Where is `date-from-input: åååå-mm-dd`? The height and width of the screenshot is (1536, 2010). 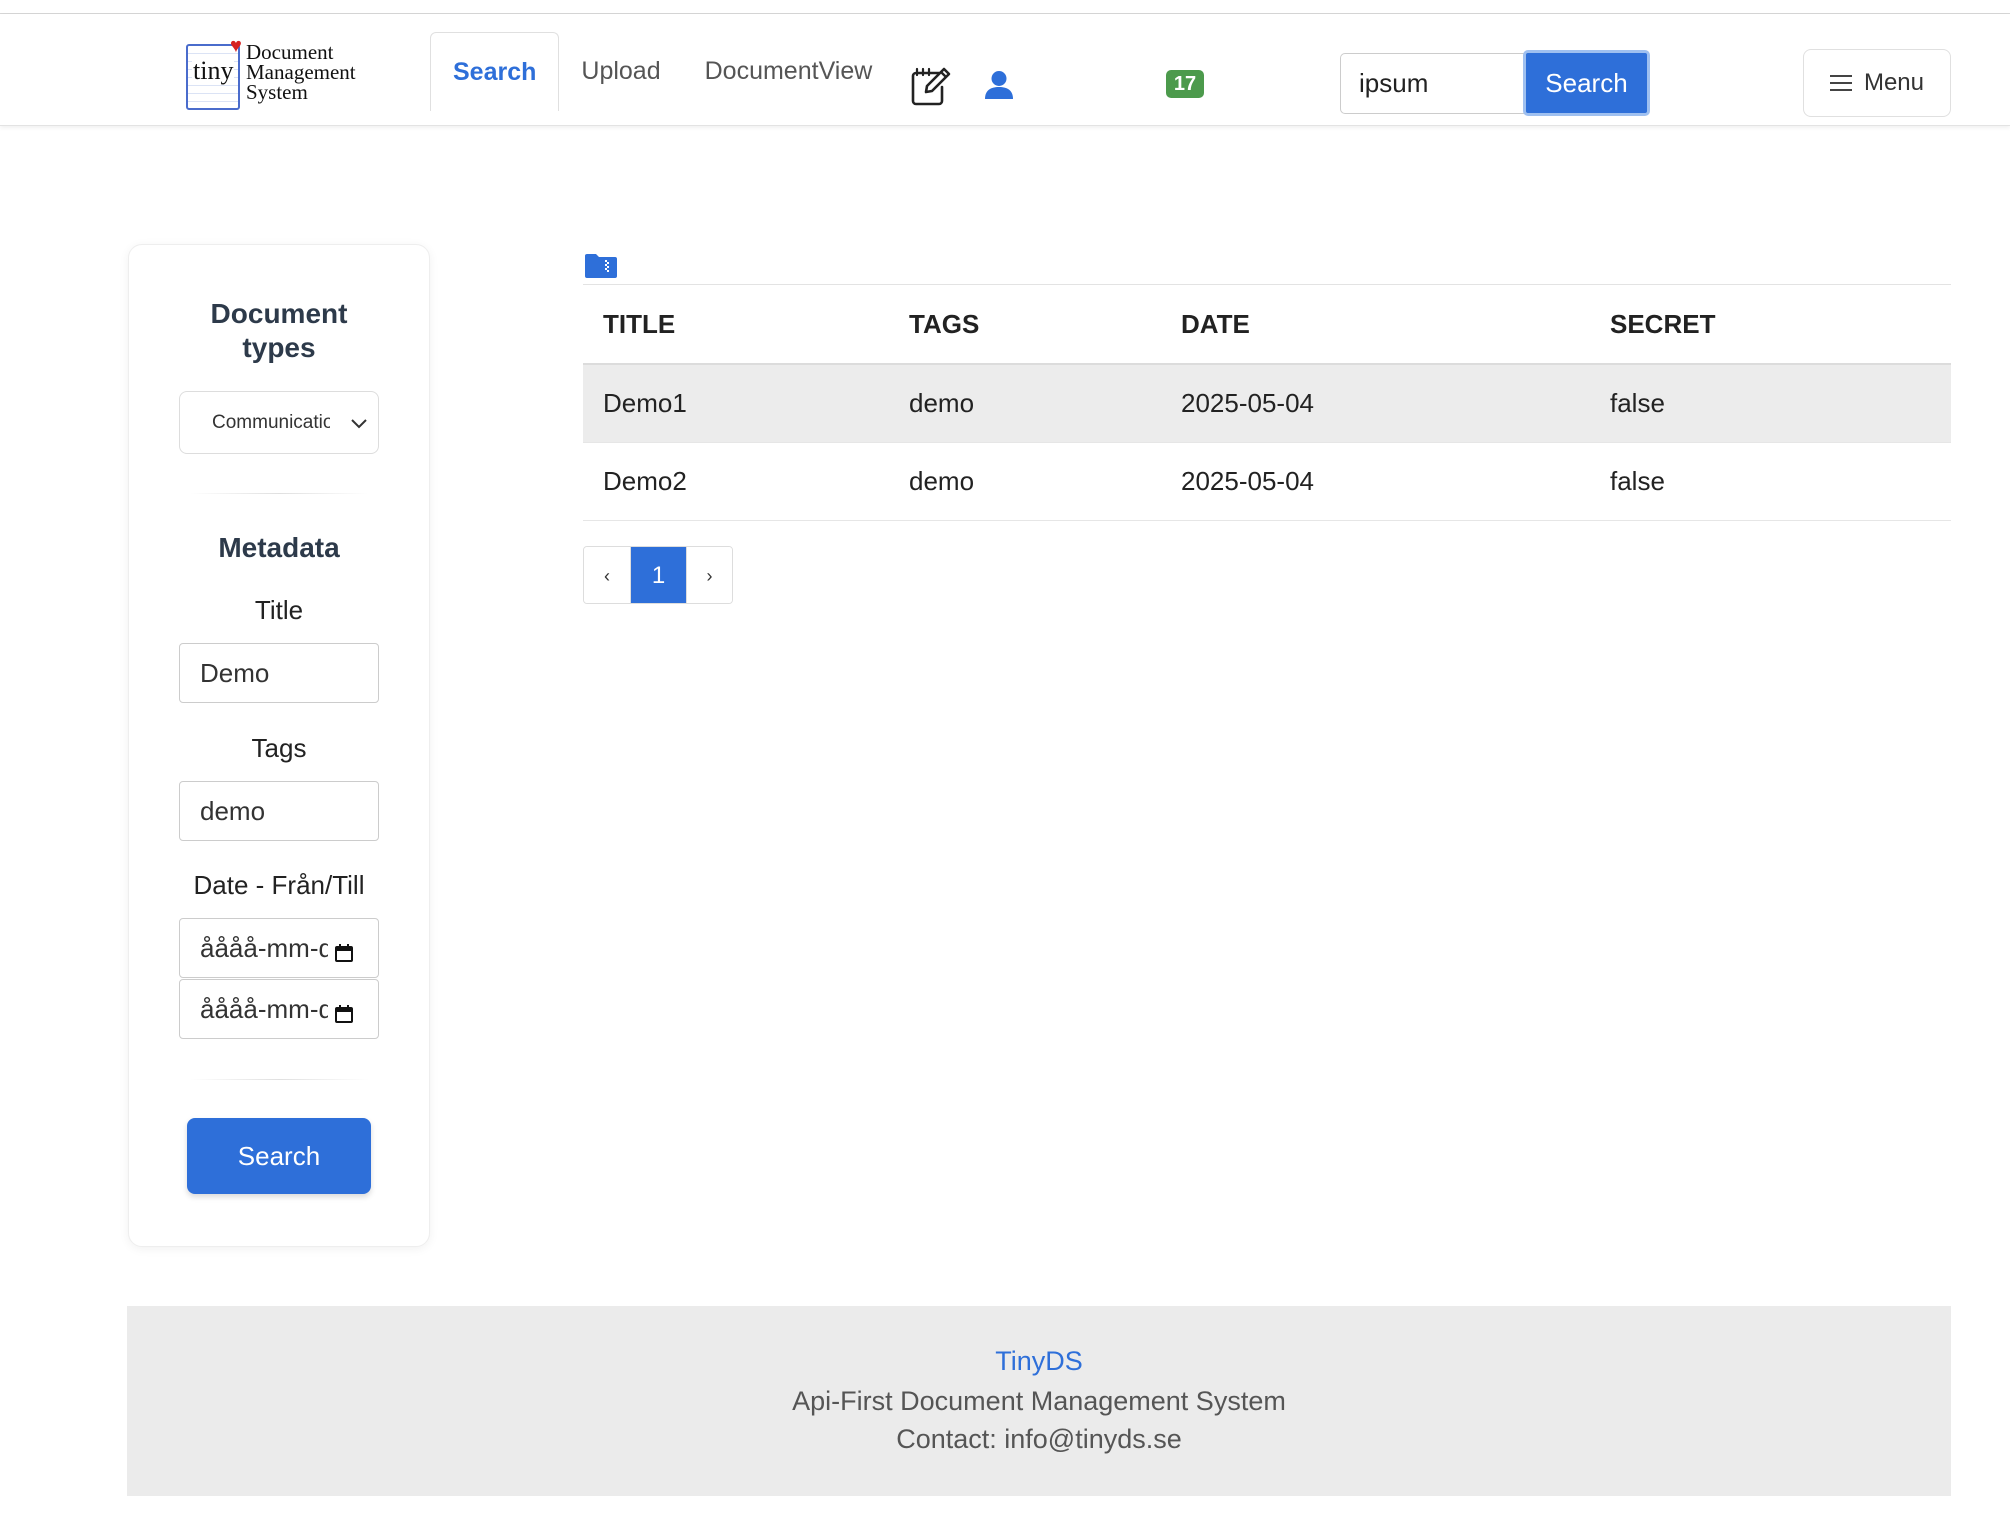 date-from-input: åååå-mm-dd is located at coordinates (279, 948).